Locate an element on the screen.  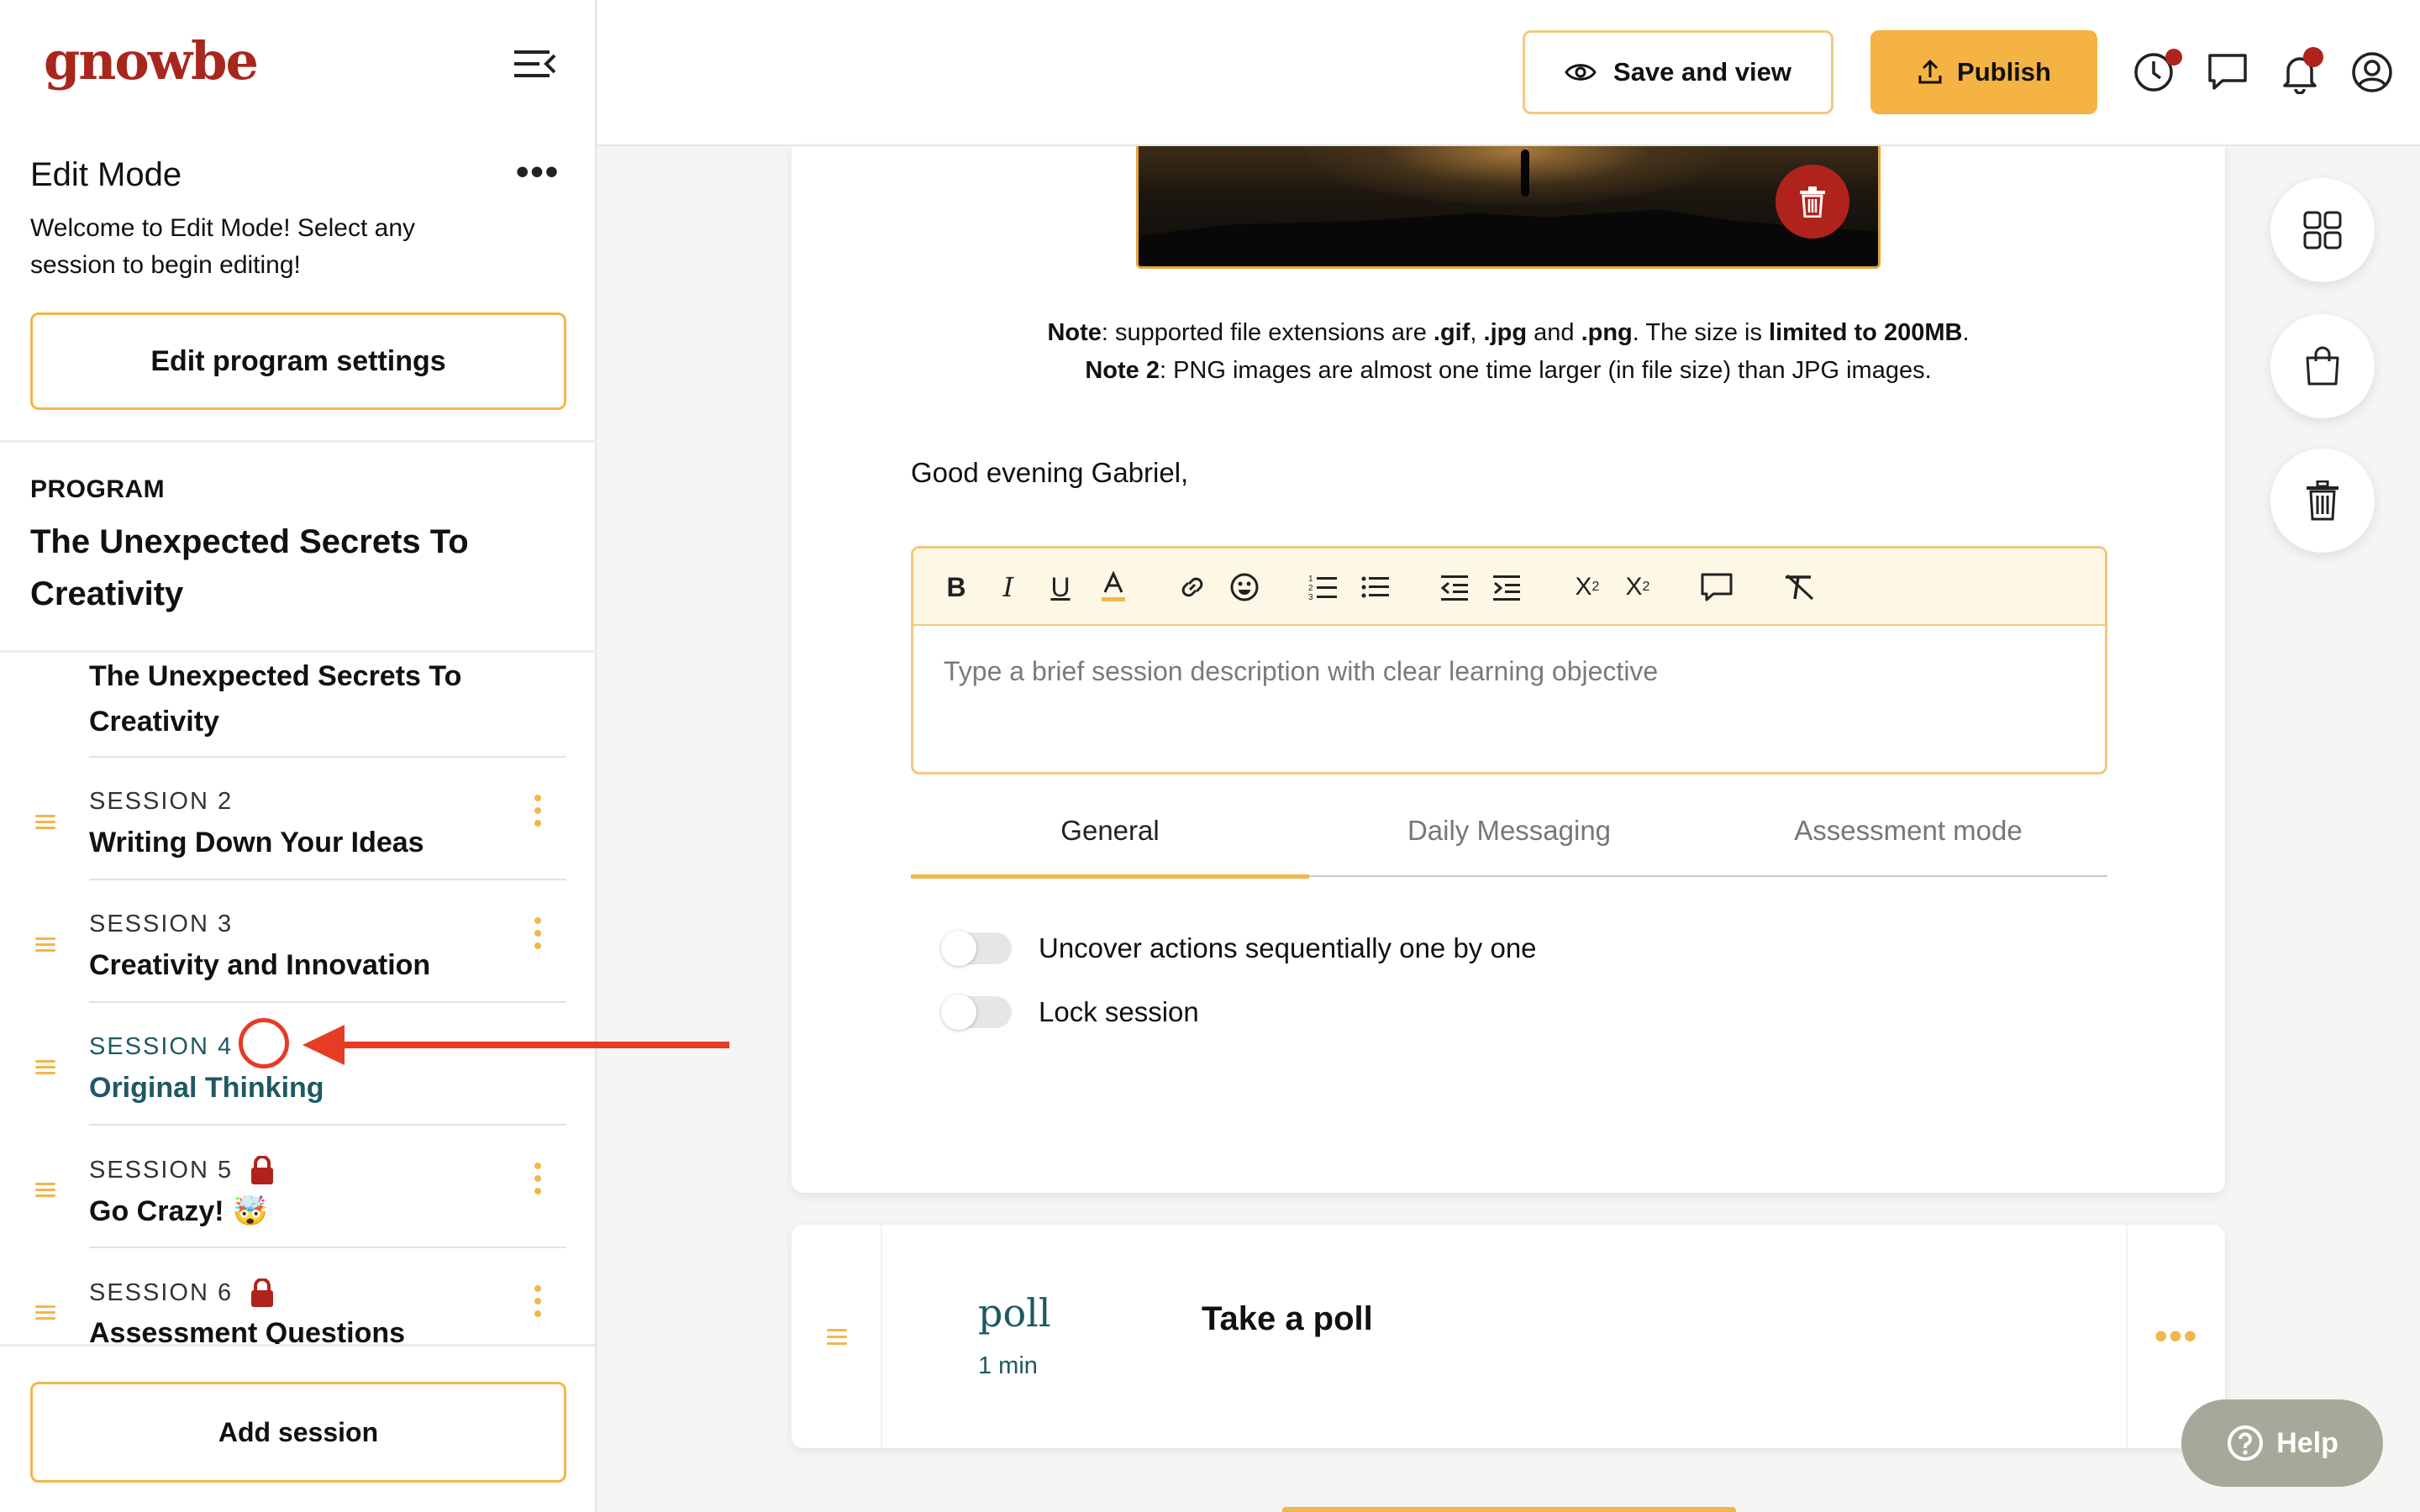
notification-dot-icon is located at coordinates (2173, 57).